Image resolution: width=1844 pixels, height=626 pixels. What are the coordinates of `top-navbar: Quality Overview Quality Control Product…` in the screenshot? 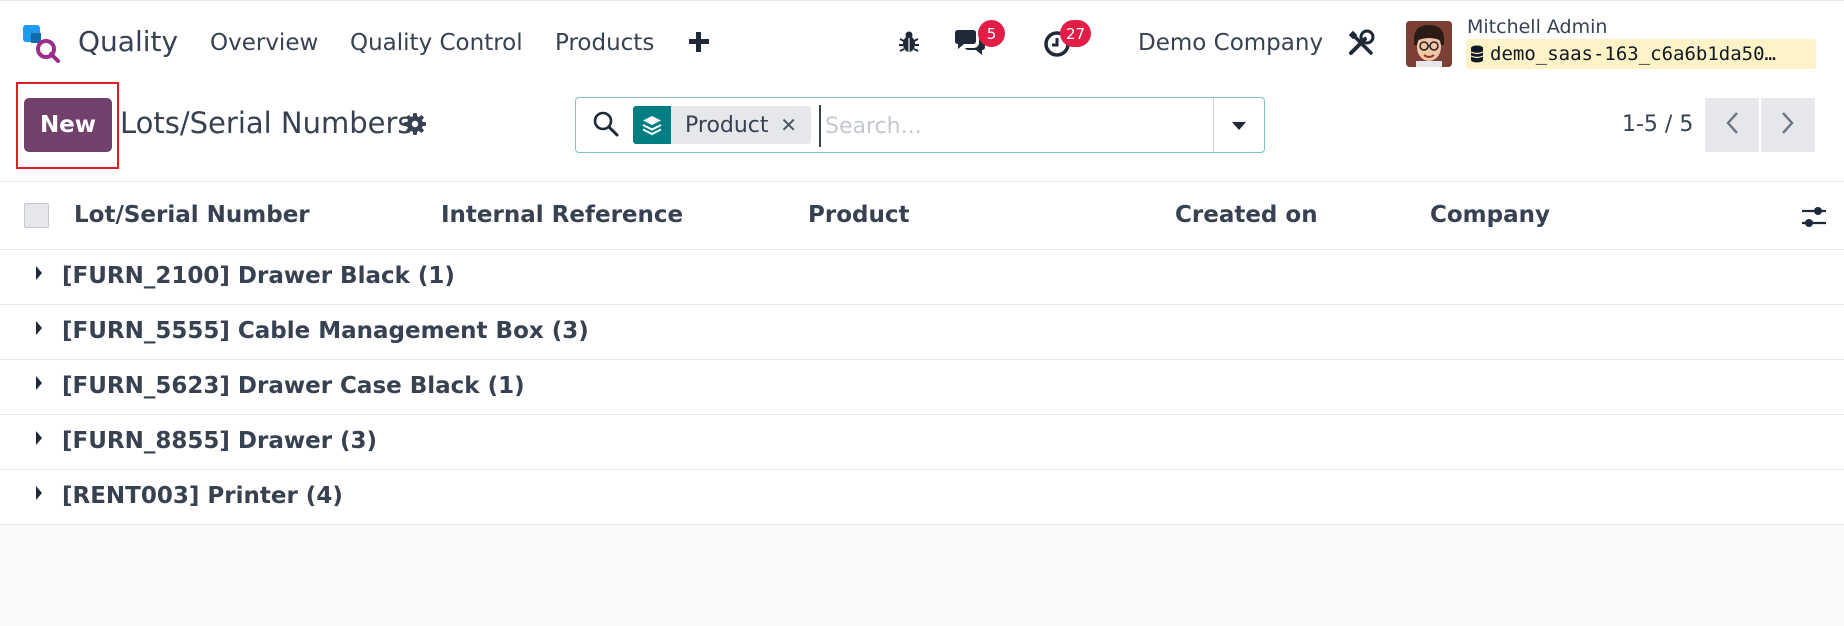 It's located at (922, 41).